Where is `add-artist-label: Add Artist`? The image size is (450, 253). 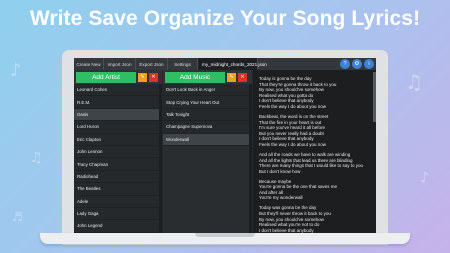
add-artist-label: Add Artist is located at coordinates (106, 77).